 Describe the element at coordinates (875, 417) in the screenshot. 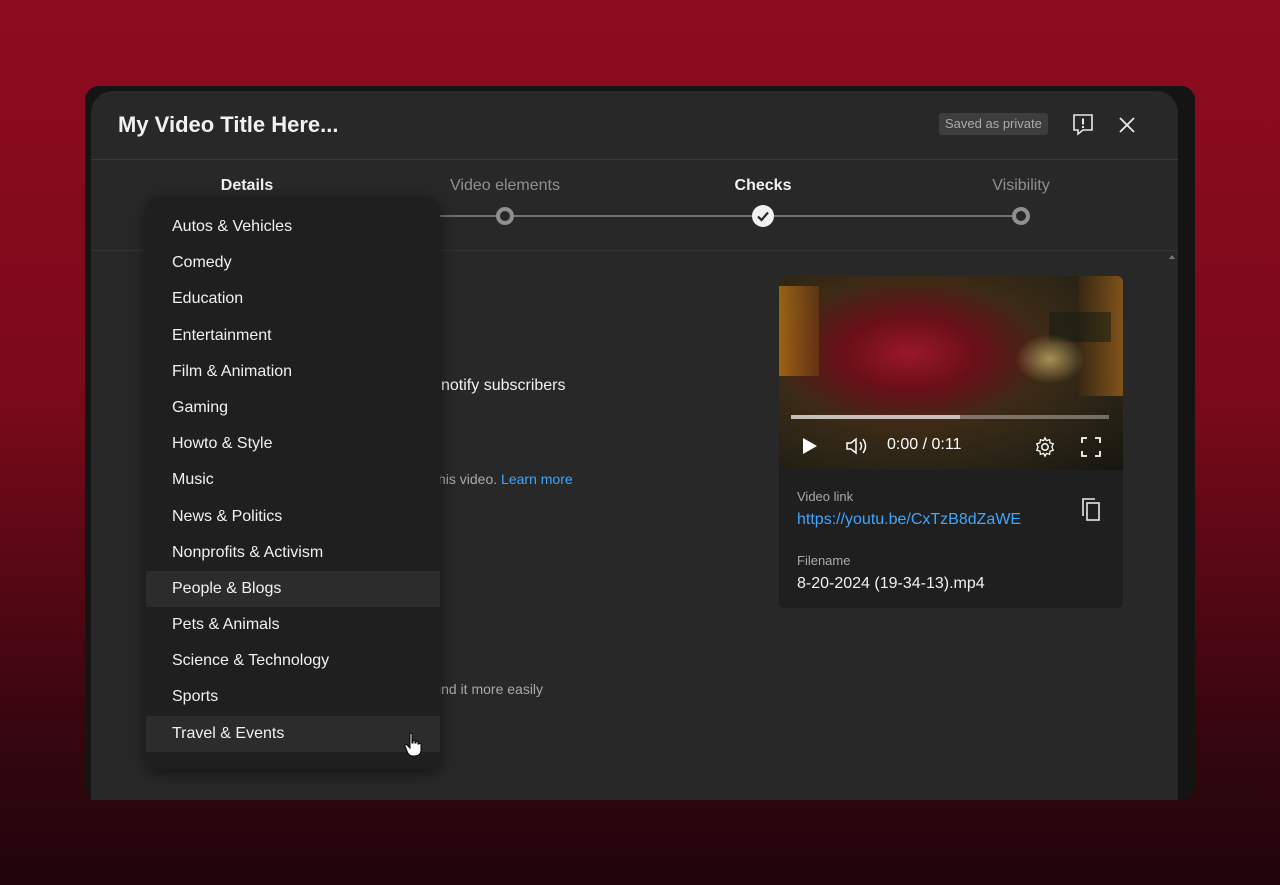

I see `video-progress-fill` at that location.